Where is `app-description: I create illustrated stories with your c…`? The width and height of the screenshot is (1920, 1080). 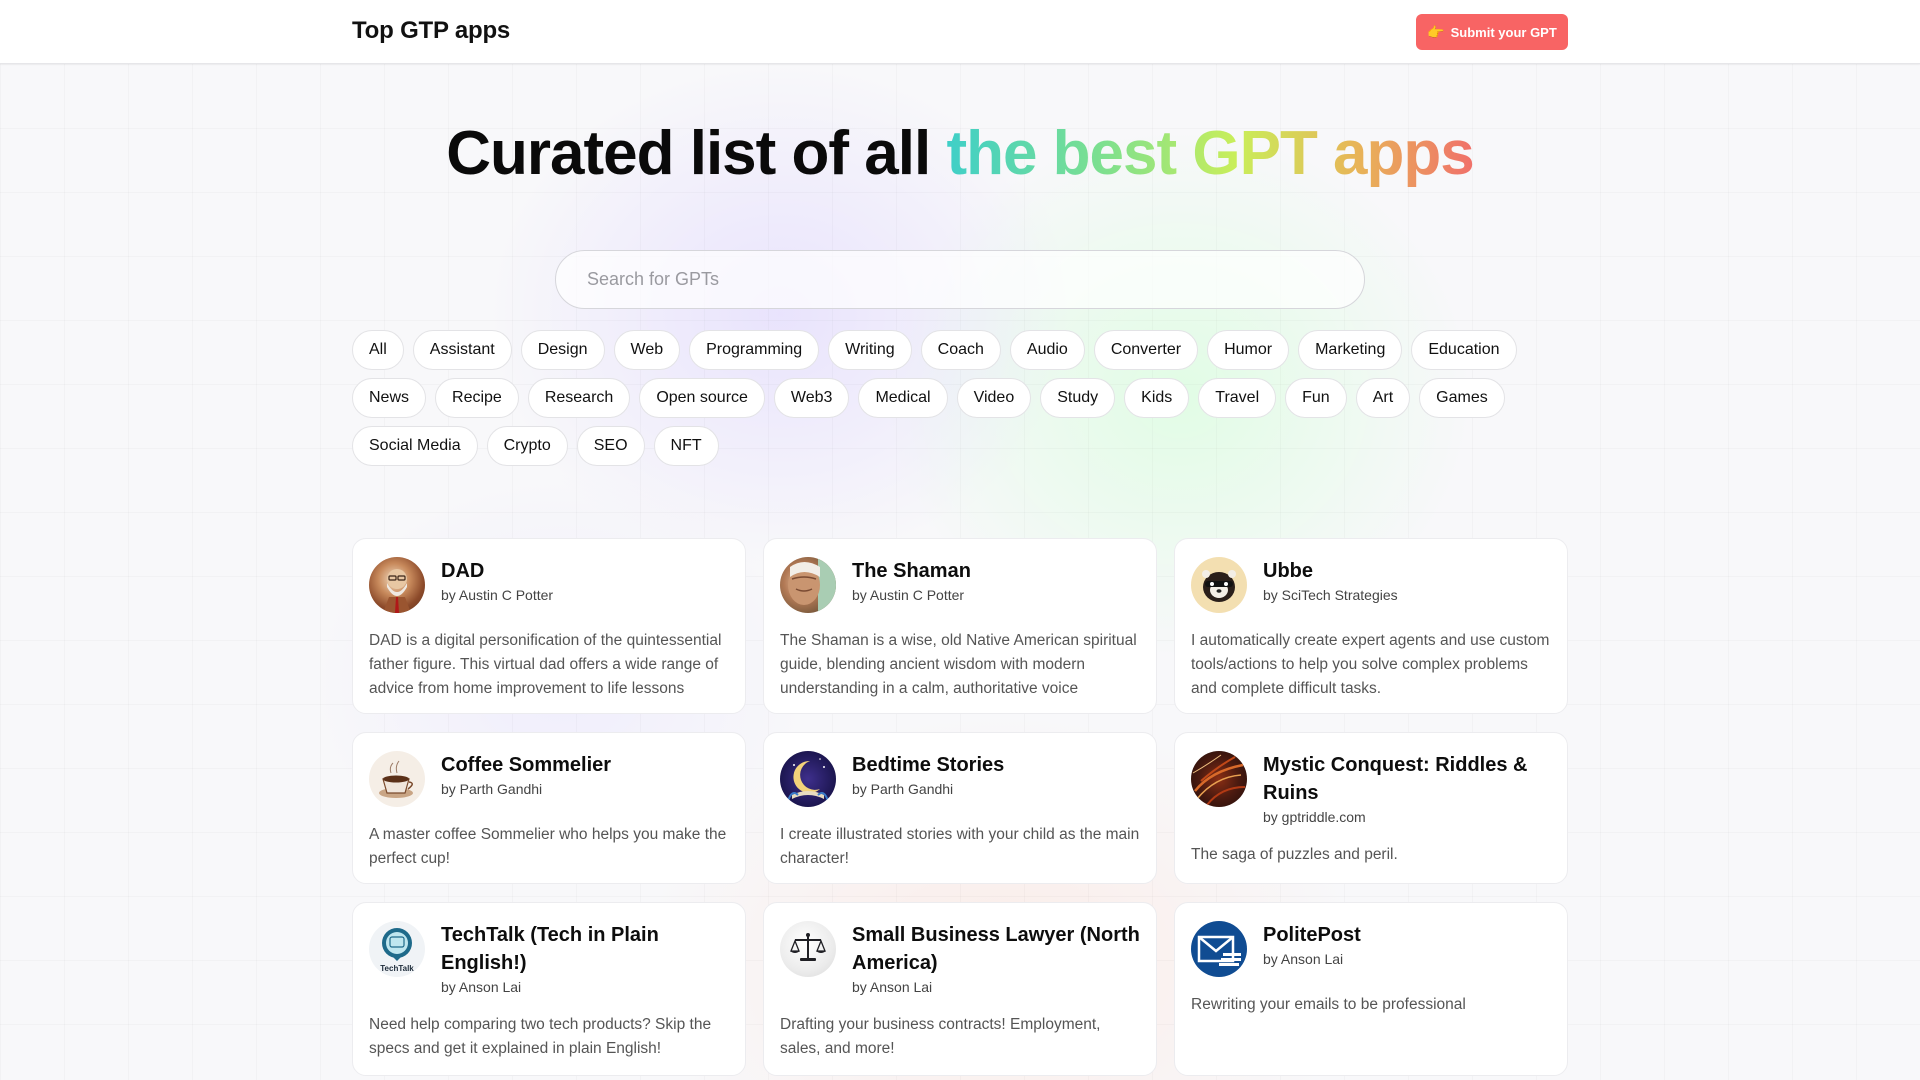
app-description: I create illustrated stories with your c… is located at coordinates (960, 846).